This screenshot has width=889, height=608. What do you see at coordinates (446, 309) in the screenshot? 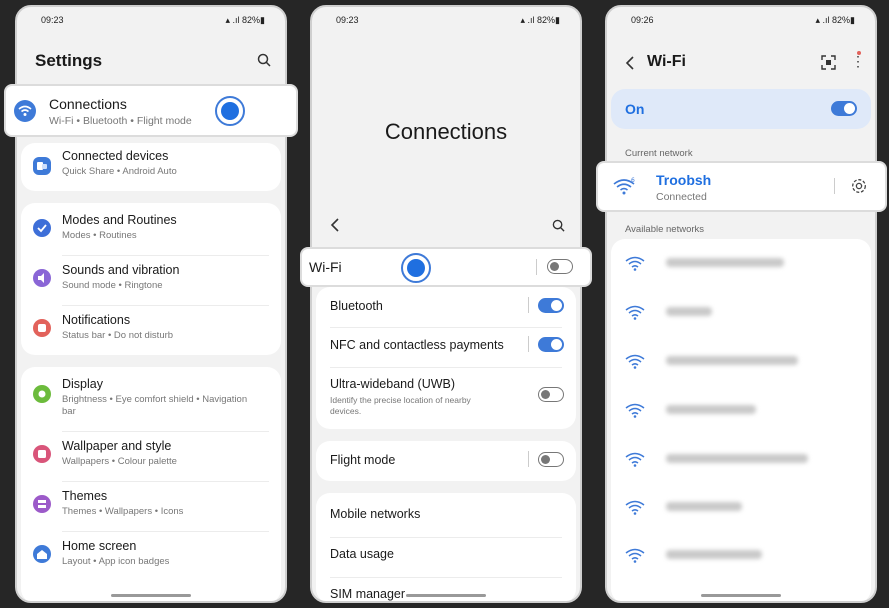
I see `bluetooth-row: Bluetooth` at bounding box center [446, 309].